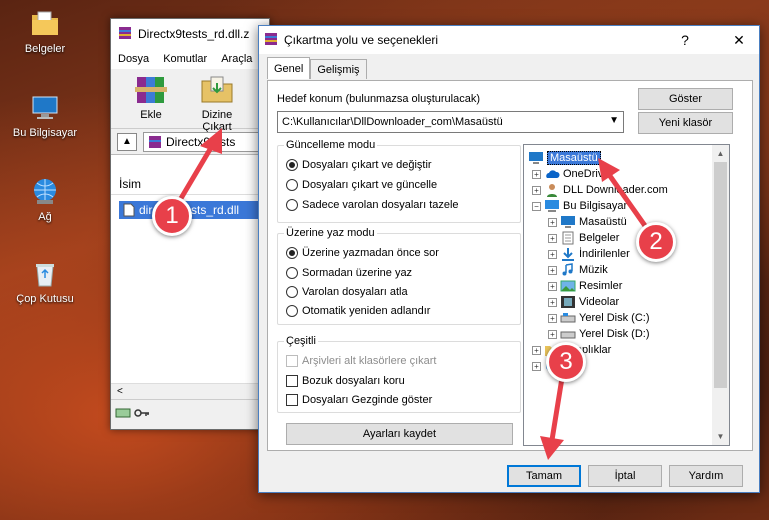 Image resolution: width=769 pixels, height=520 pixels. Describe the element at coordinates (685, 40) in the screenshot. I see `help-title-button: ?` at that location.